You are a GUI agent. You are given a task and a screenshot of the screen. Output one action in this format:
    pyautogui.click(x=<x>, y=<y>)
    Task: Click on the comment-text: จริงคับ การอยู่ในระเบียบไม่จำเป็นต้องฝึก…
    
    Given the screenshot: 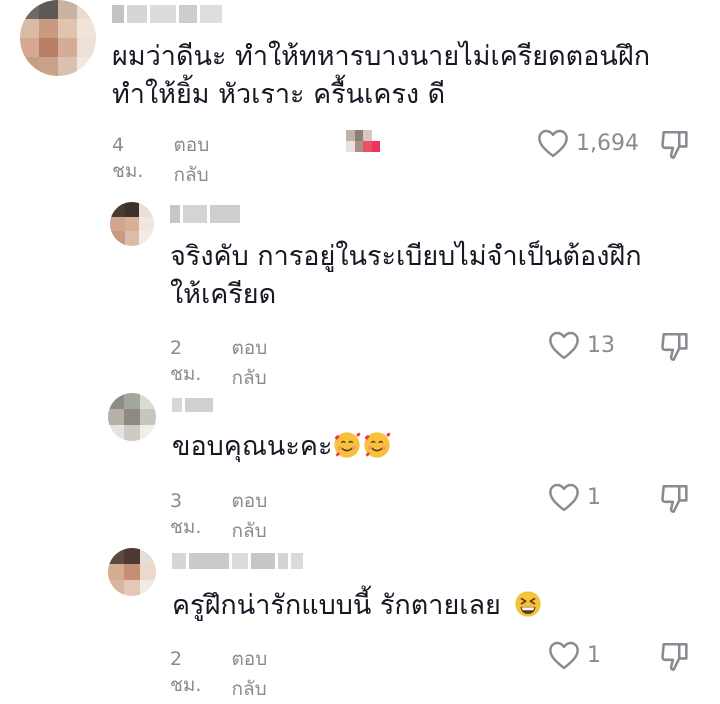 What is the action you would take?
    pyautogui.click(x=406, y=275)
    